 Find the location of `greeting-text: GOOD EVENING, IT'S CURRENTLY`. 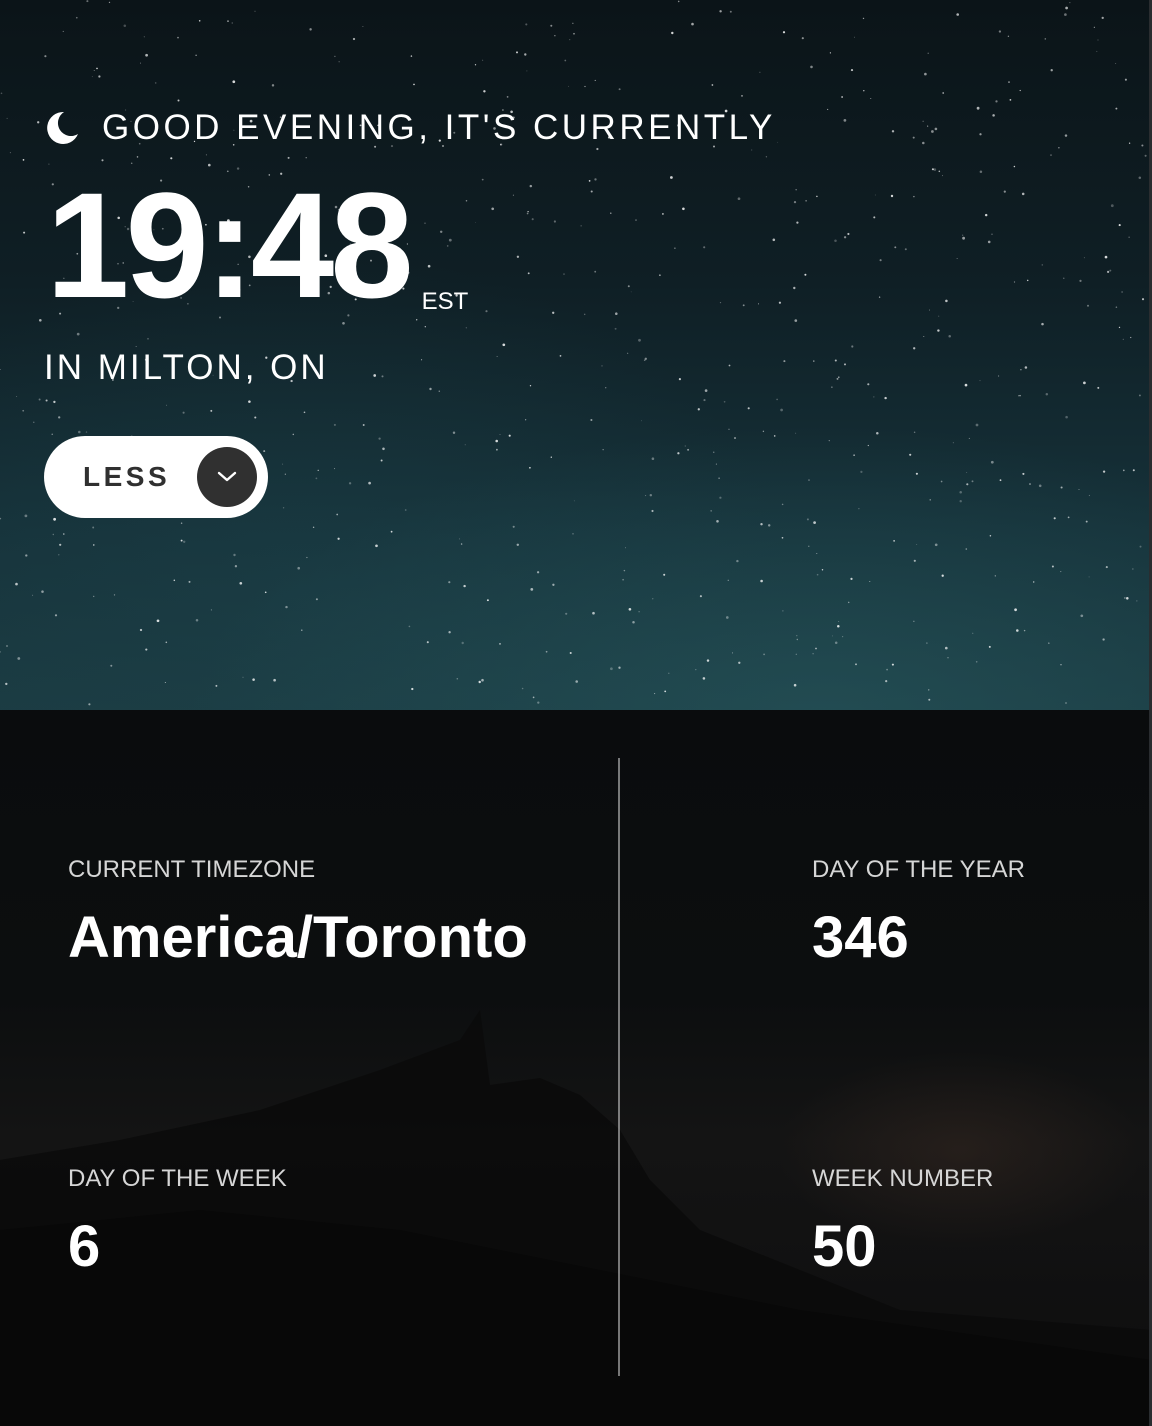

greeting-text: GOOD EVENING, IT'S CURRENTLY is located at coordinates (439, 127).